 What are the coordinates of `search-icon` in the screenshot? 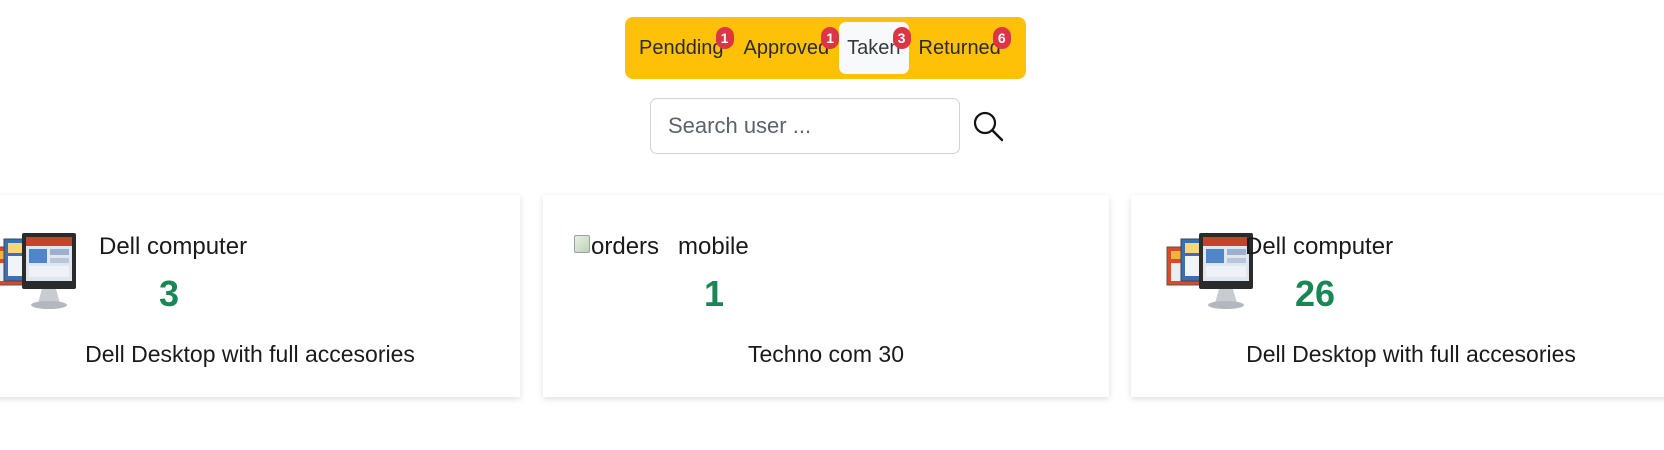 It's located at (988, 126).